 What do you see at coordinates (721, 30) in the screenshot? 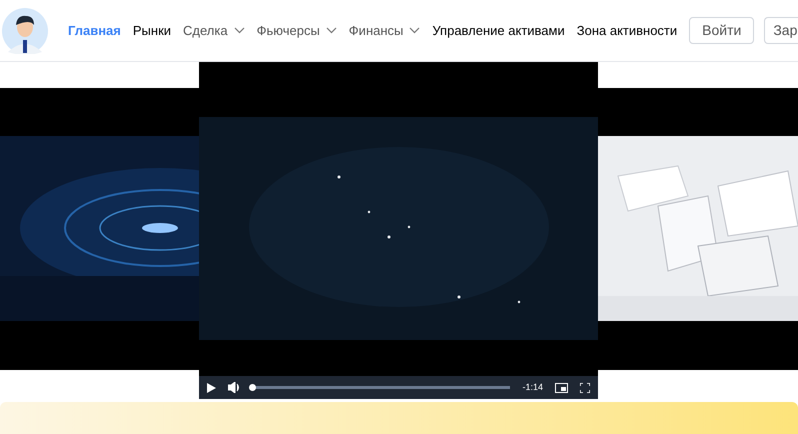
I see `header-button: Войти` at bounding box center [721, 30].